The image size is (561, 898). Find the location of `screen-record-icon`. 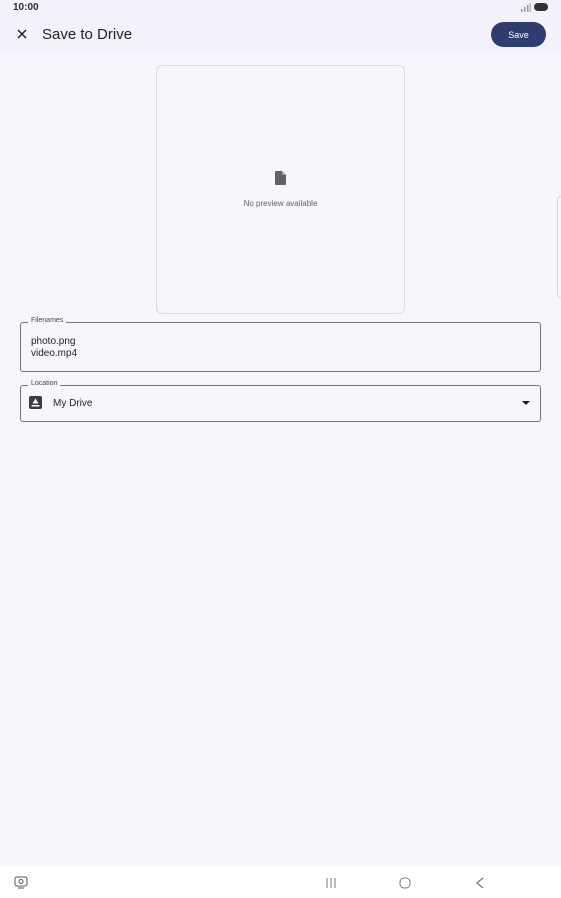

screen-record-icon is located at coordinates (21, 882).